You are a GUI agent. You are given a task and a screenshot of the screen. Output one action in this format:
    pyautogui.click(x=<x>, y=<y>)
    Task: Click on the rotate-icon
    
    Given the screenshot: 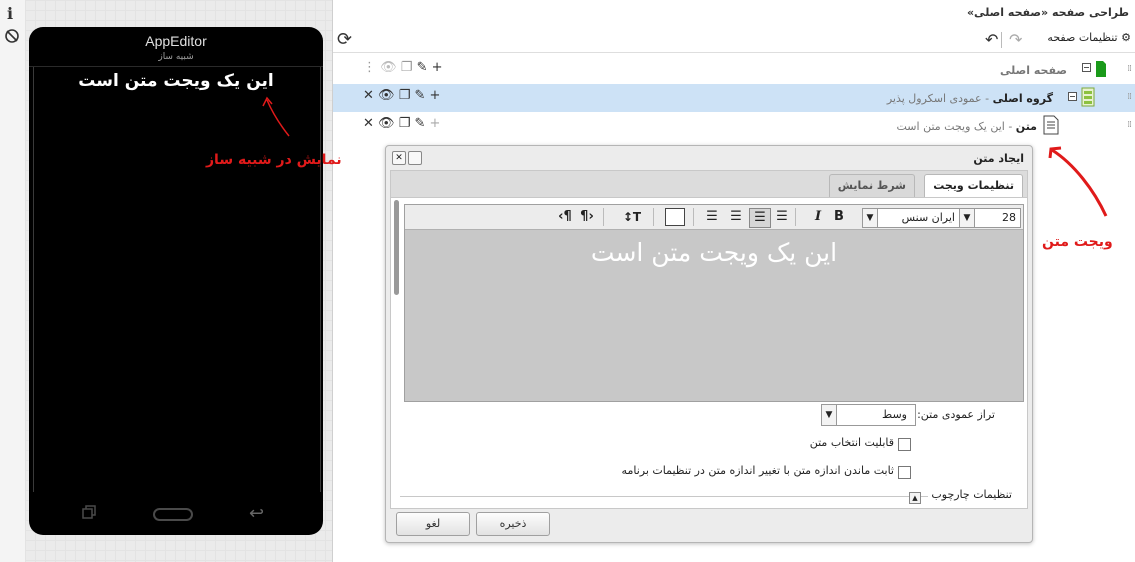 What is the action you would take?
    pyautogui.click(x=12, y=36)
    